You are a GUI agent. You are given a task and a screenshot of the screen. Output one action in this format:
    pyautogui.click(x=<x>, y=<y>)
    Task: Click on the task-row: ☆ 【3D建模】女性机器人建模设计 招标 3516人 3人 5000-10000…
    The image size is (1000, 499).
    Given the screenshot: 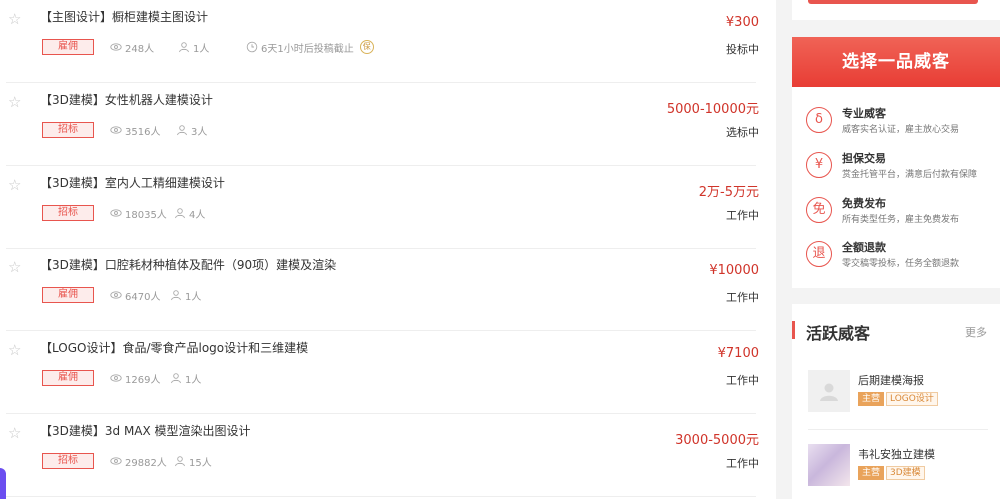 What is the action you would take?
    pyautogui.click(x=382, y=124)
    